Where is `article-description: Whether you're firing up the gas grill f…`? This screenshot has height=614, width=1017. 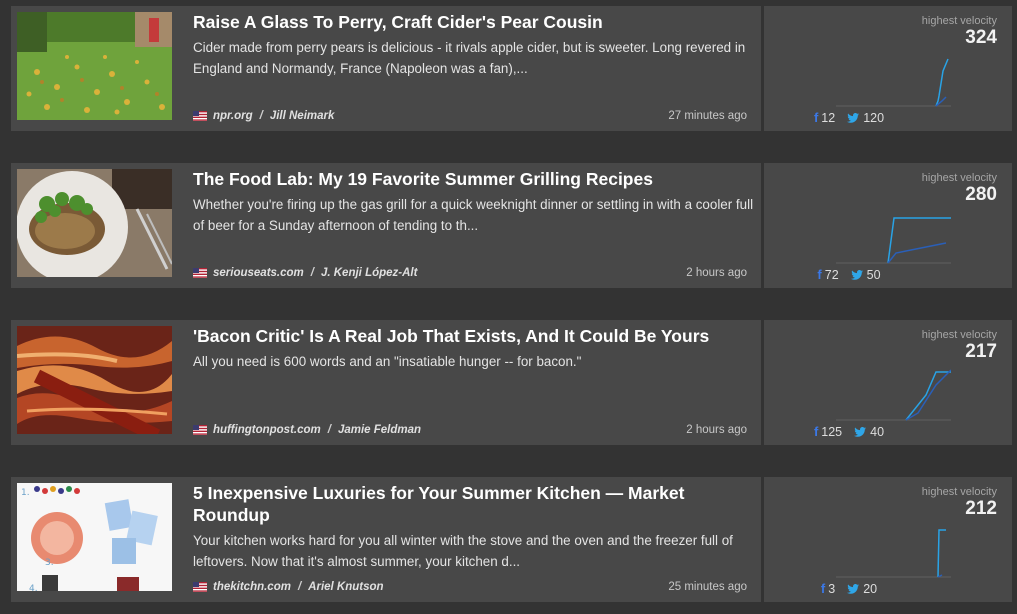
article-description: Whether you're firing up the gas grill f… is located at coordinates (473, 215).